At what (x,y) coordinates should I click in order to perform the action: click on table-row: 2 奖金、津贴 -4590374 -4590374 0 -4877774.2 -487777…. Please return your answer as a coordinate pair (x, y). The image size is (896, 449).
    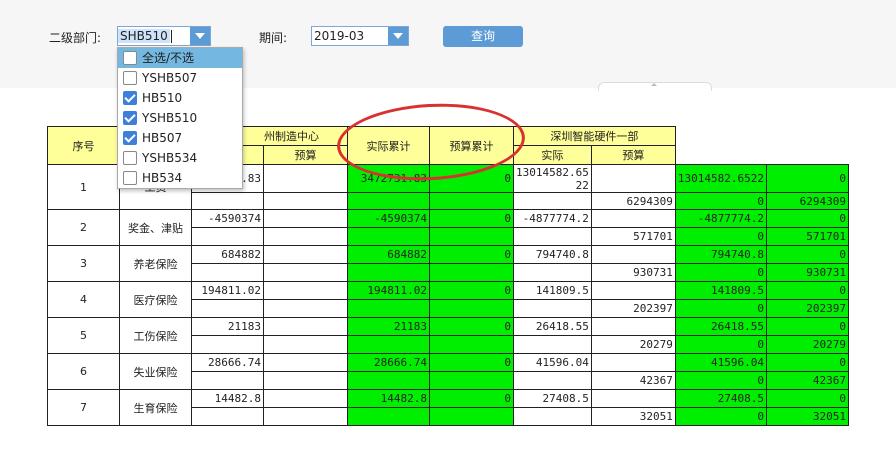
    Looking at the image, I should click on (448, 227).